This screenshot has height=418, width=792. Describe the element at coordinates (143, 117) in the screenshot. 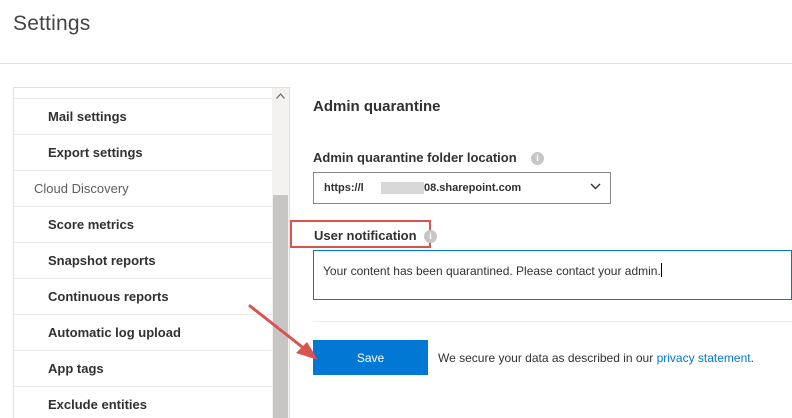

I see `sidebar-item-mail-settings: Mail settings` at that location.